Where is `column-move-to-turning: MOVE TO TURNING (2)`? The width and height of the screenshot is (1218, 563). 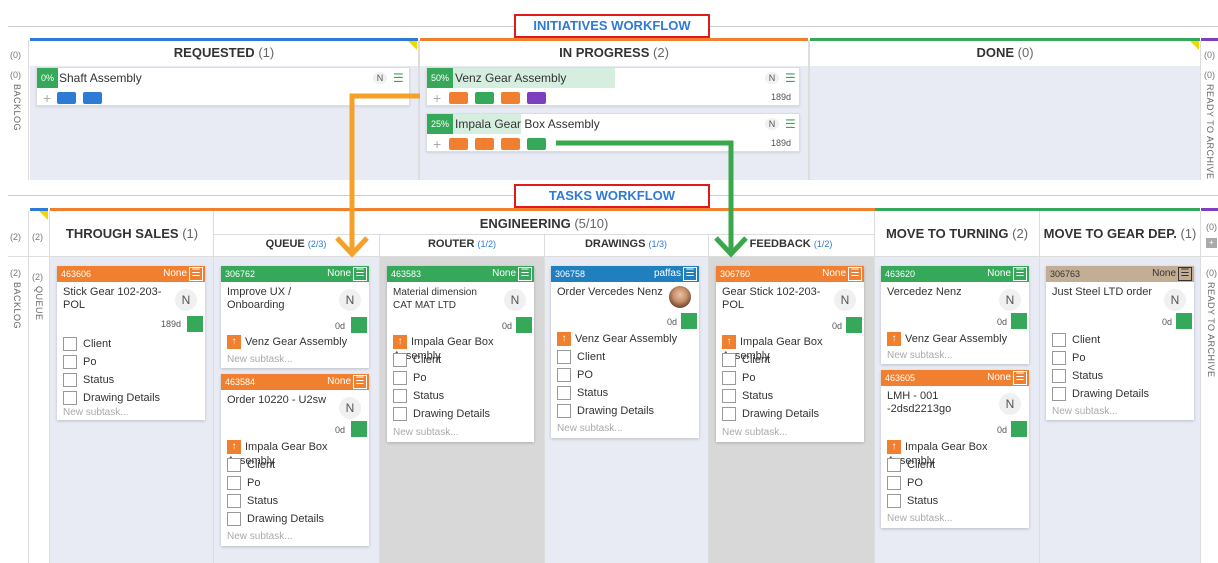
column-move-to-turning: MOVE TO TURNING (2) is located at coordinates (957, 234).